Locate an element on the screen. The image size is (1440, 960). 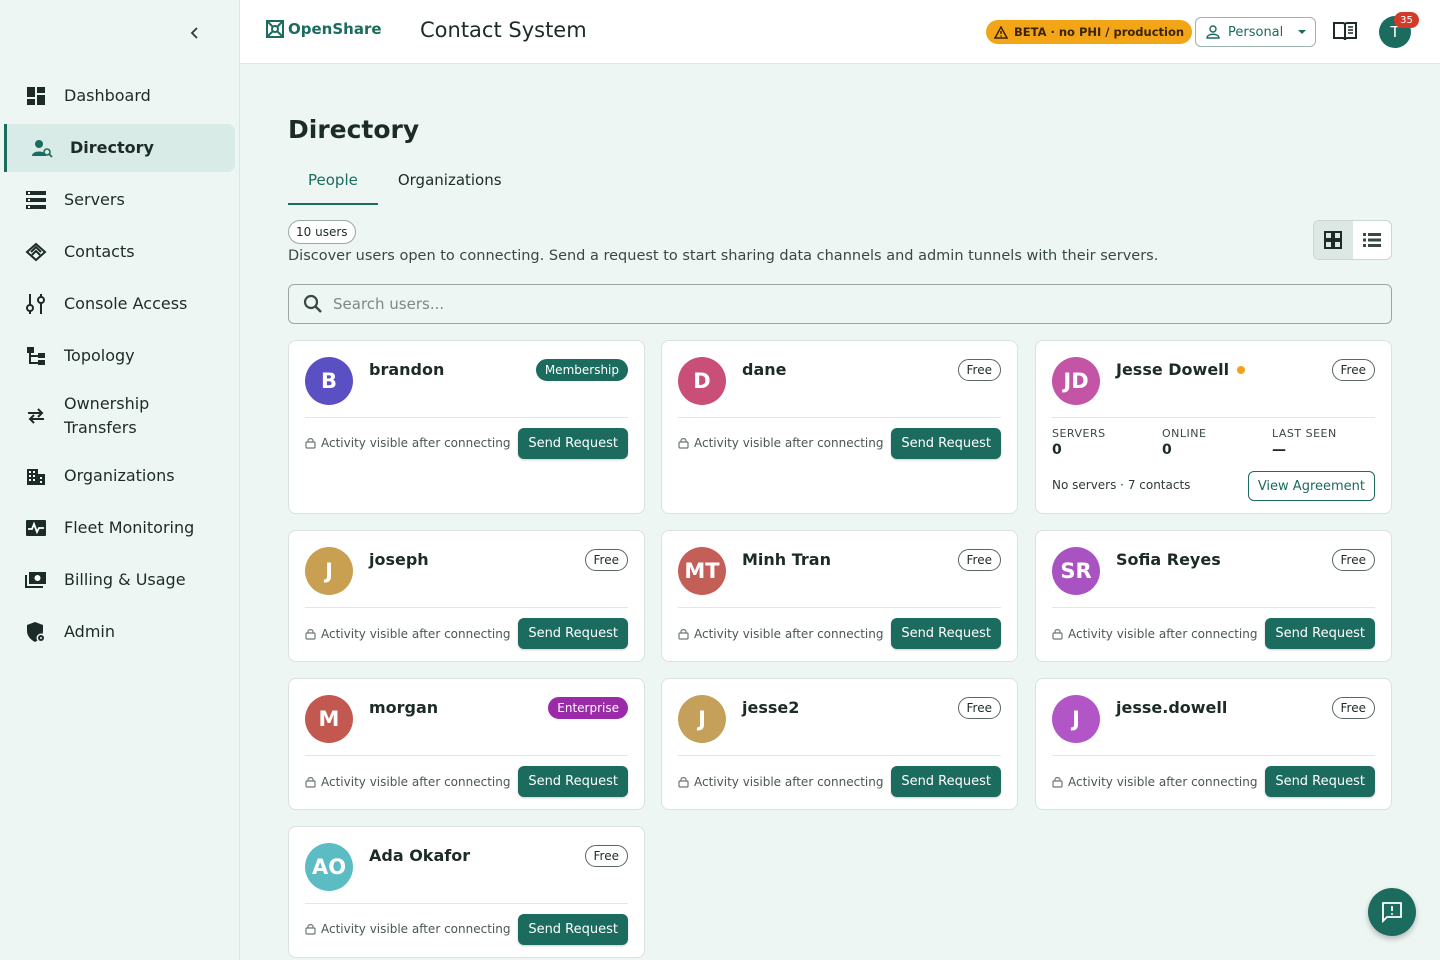
sidebar-item-label: Billing & Usage is located at coordinates (125, 579).